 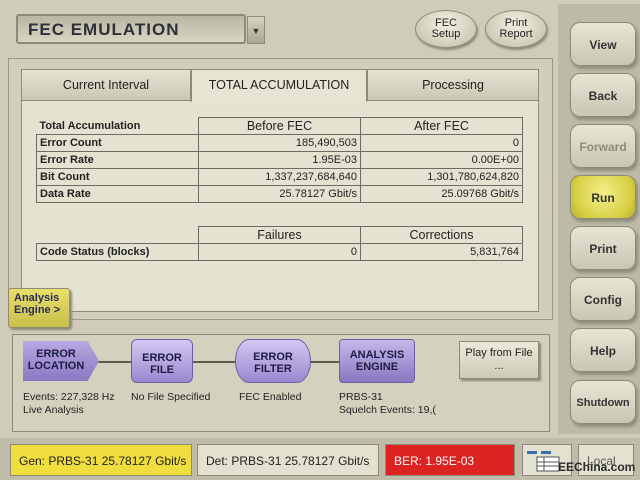 I want to click on error-file-node: ERROR FILE, so click(x=162, y=361).